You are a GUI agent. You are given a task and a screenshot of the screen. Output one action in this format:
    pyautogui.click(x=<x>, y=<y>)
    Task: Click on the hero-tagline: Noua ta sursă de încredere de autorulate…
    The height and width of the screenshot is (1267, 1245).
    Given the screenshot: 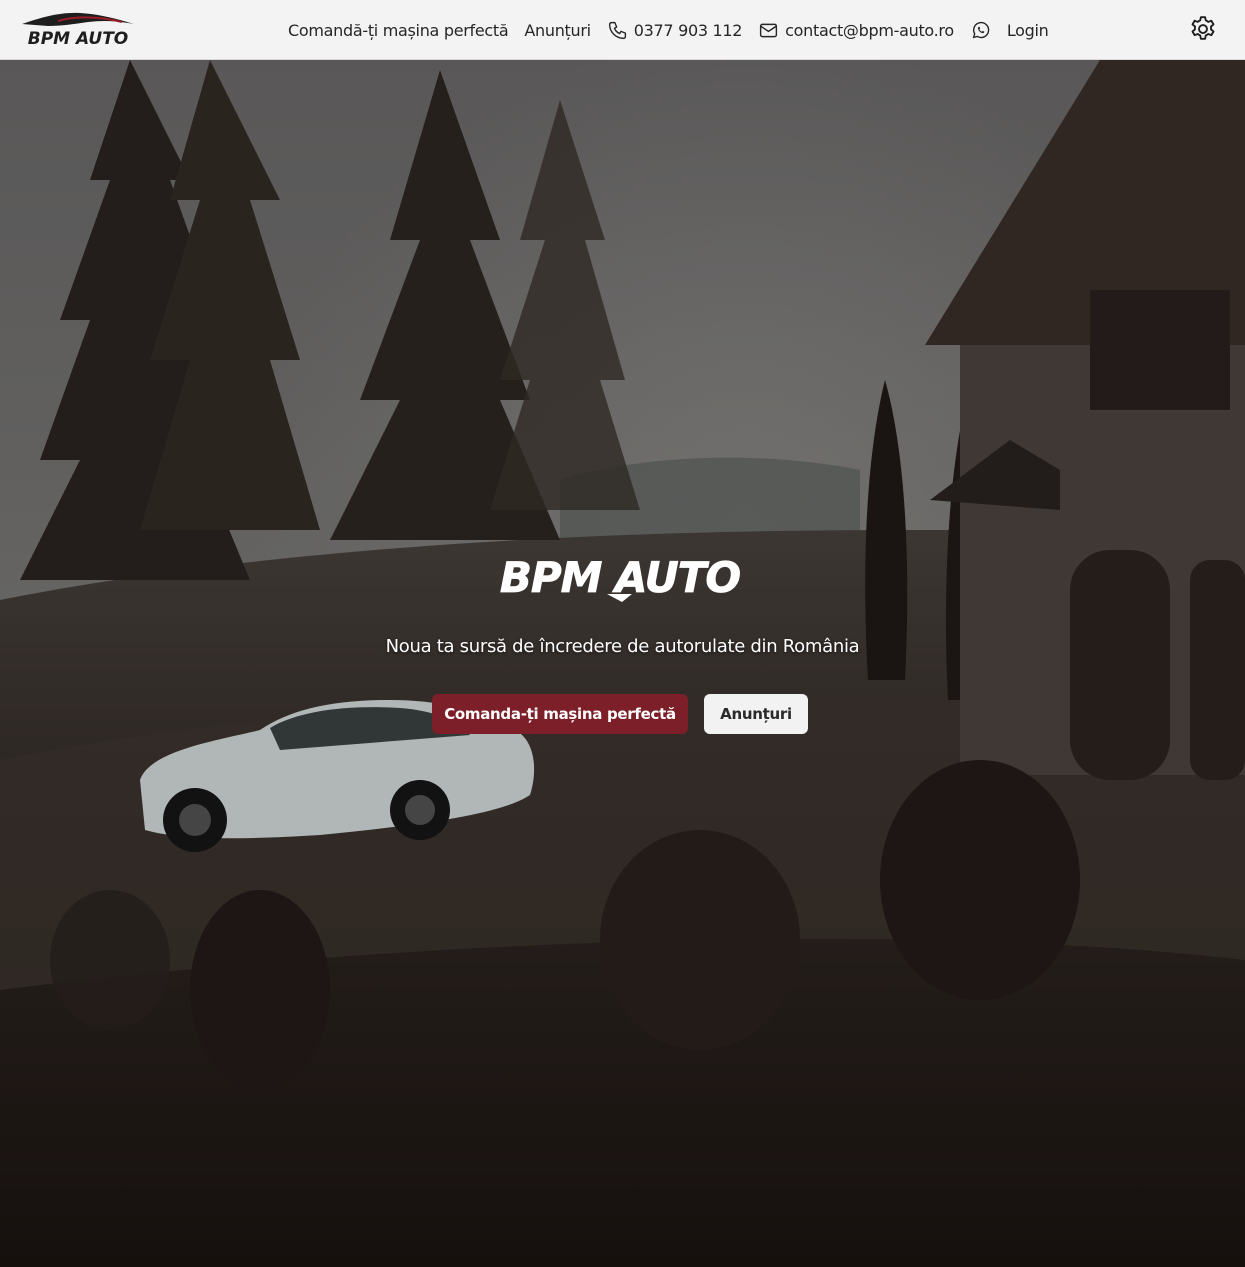 What is the action you would take?
    pyautogui.click(x=622, y=646)
    